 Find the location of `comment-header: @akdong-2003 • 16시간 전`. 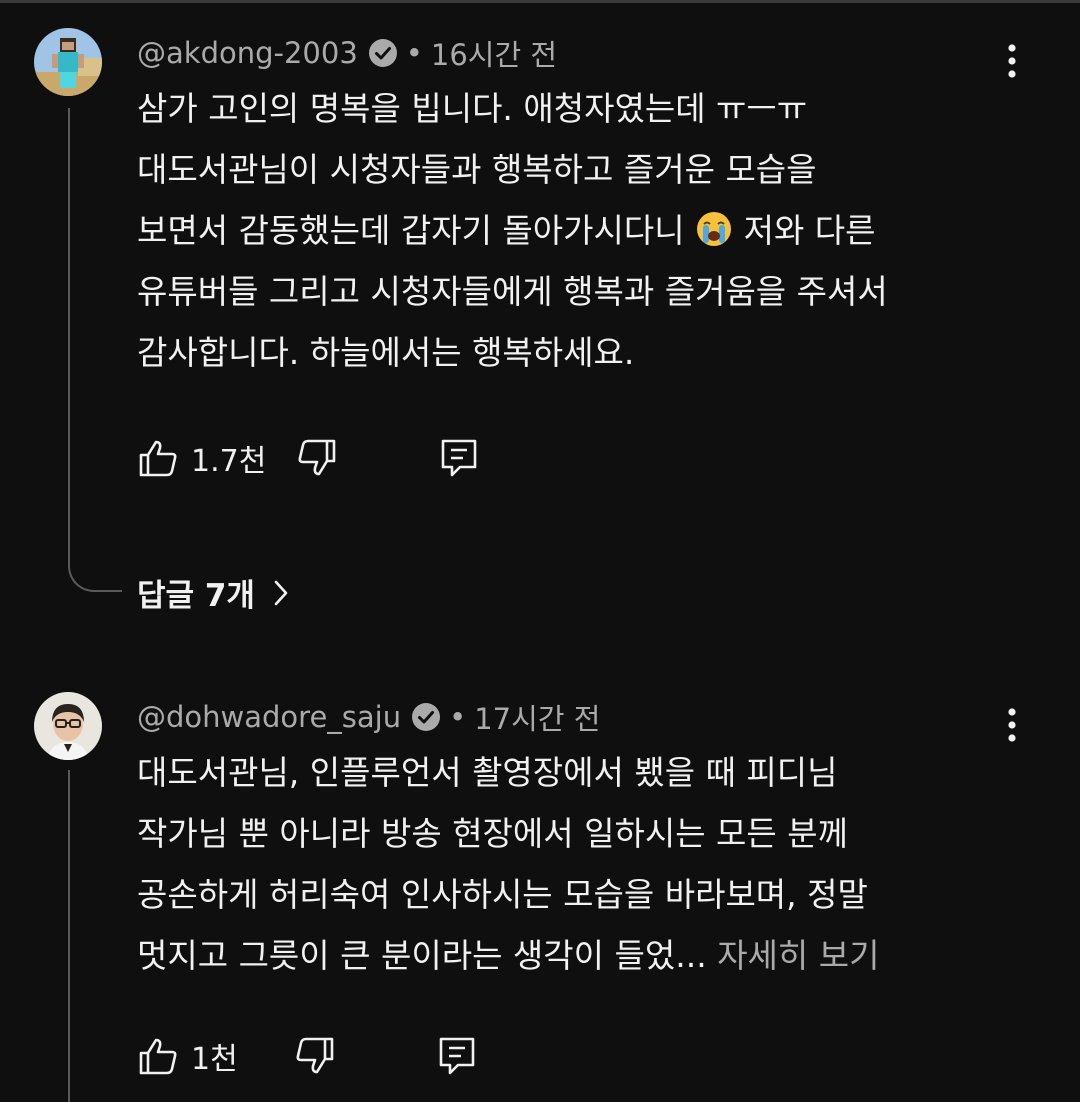

comment-header: @akdong-2003 • 16시간 전 is located at coordinates (347, 53).